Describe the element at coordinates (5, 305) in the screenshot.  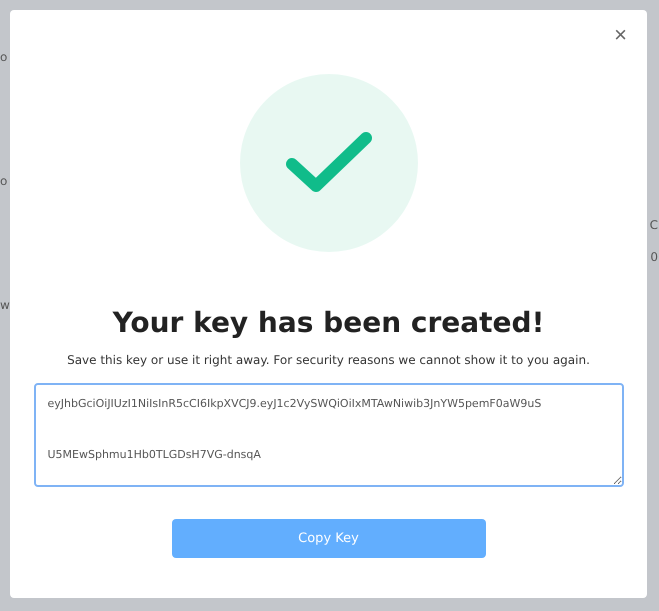
I see `background-text: w` at that location.